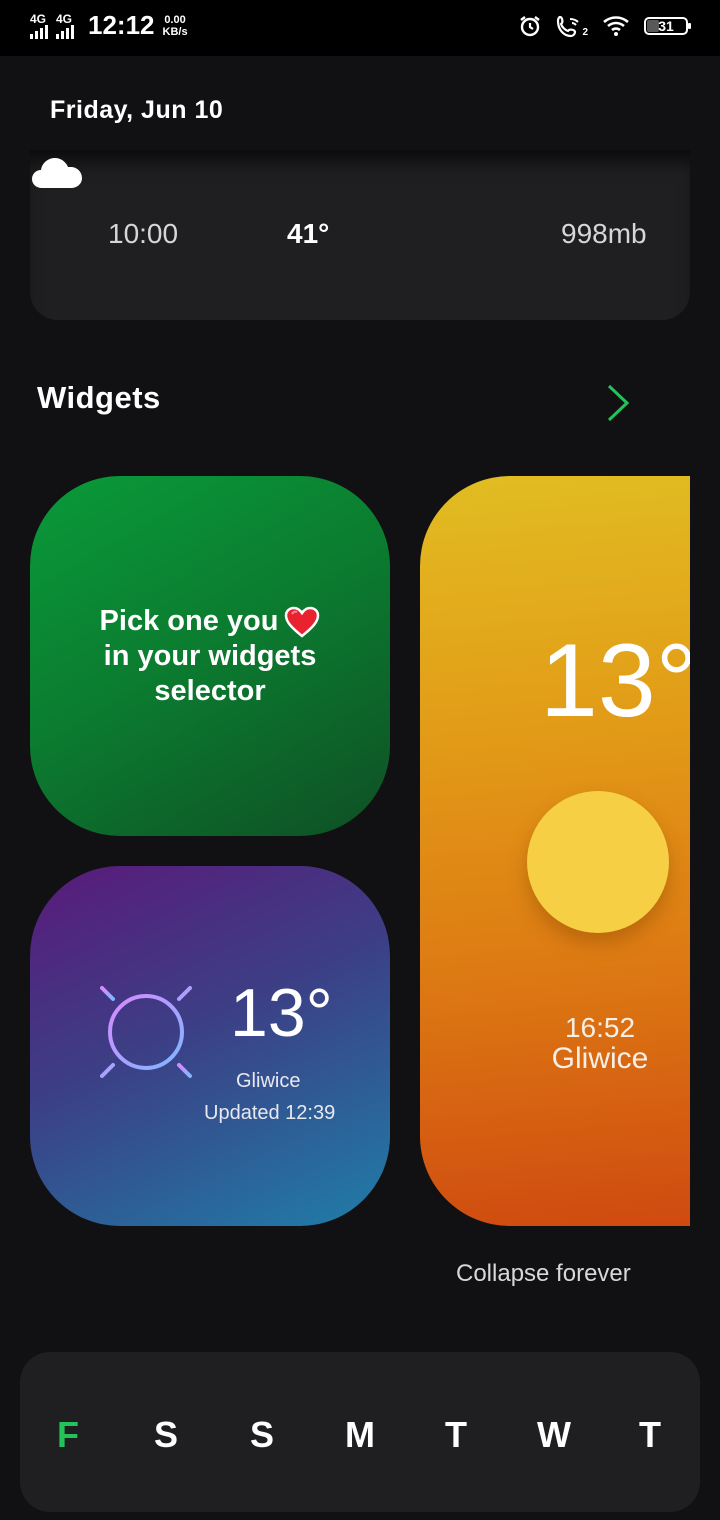 The image size is (720, 1520). Describe the element at coordinates (585, 32) in the screenshot. I see `call-sim-number: 2` at that location.